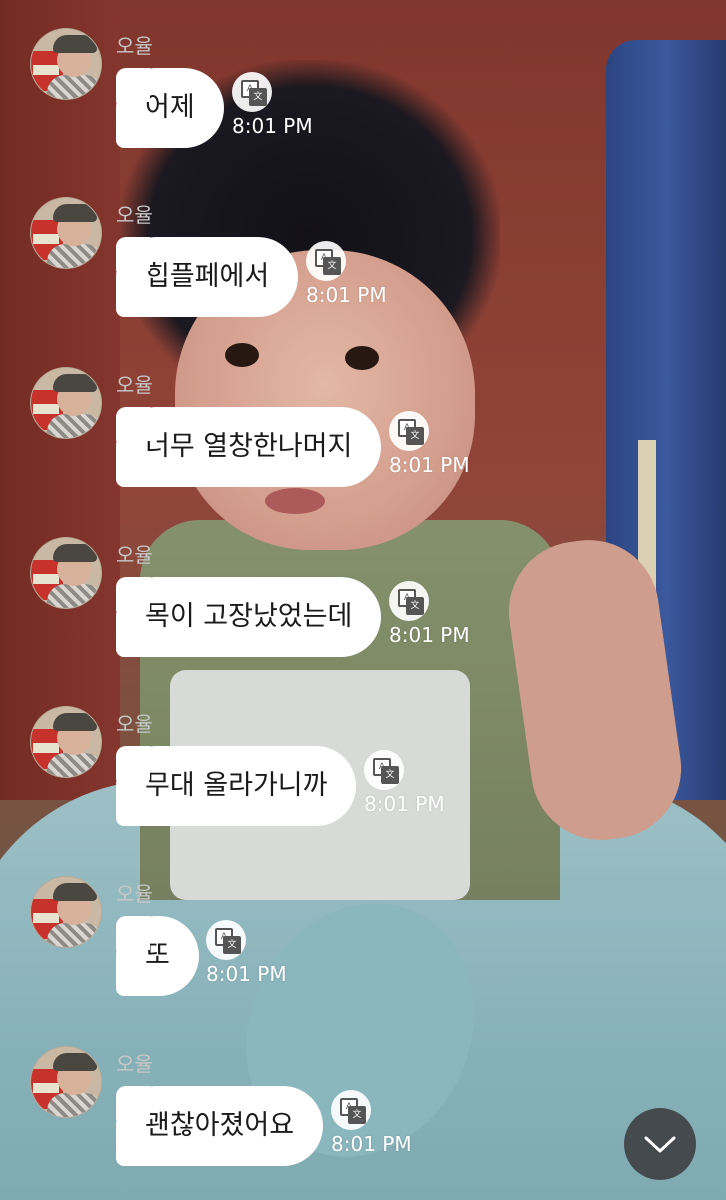 The width and height of the screenshot is (726, 1200). Describe the element at coordinates (236, 786) in the screenshot. I see `message-bubble: 무대 올라가니까` at that location.